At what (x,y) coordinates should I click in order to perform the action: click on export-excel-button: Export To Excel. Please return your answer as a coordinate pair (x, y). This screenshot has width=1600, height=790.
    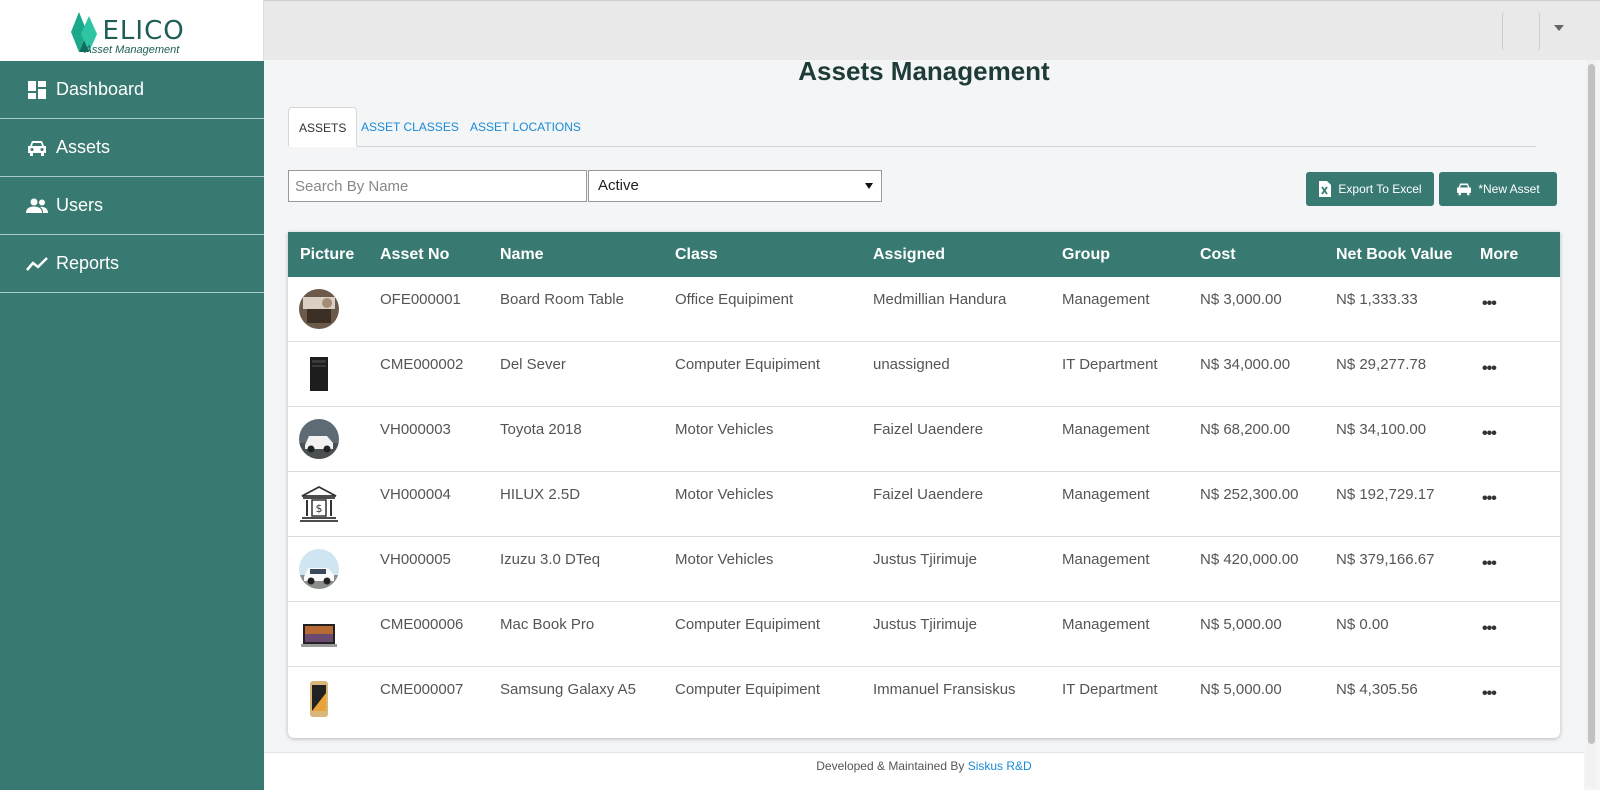
    Looking at the image, I should click on (1370, 189).